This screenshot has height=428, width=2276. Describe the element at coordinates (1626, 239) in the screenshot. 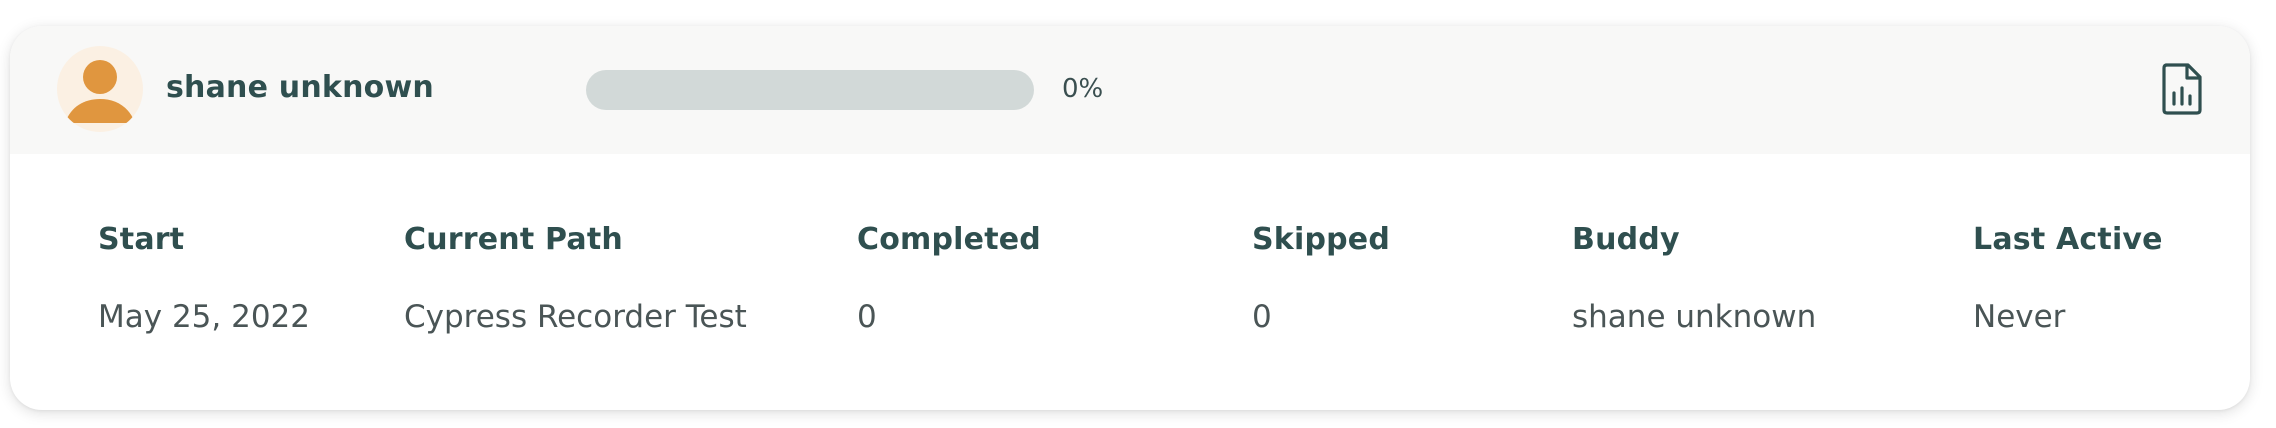

I see `detail-header: Buddy` at that location.